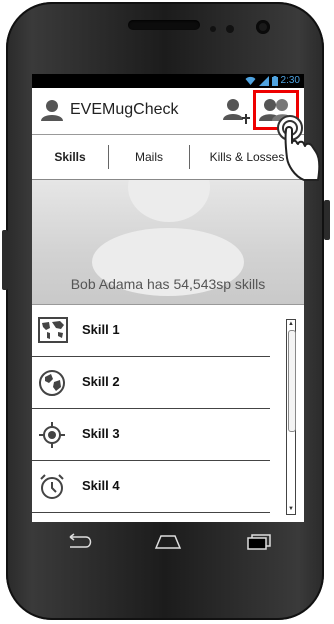 The width and height of the screenshot is (334, 624). Describe the element at coordinates (101, 381) in the screenshot. I see `skill-label: Skill 2` at that location.